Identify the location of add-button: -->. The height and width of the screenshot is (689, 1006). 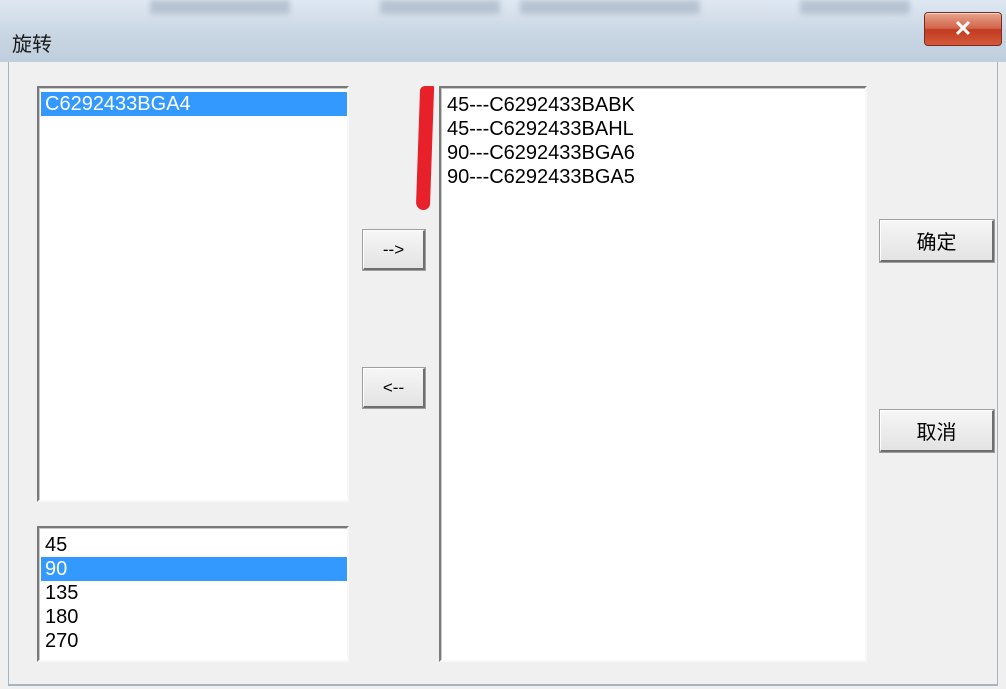
(394, 250).